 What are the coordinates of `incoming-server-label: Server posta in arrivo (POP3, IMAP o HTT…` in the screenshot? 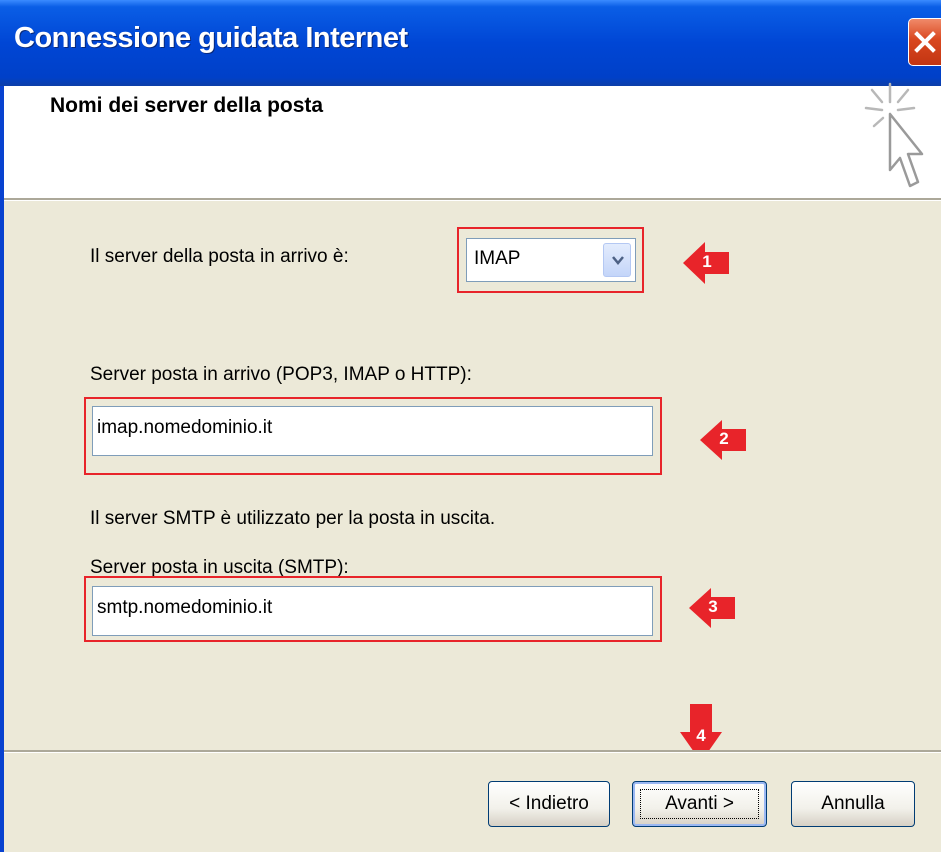 It's located at (281, 374).